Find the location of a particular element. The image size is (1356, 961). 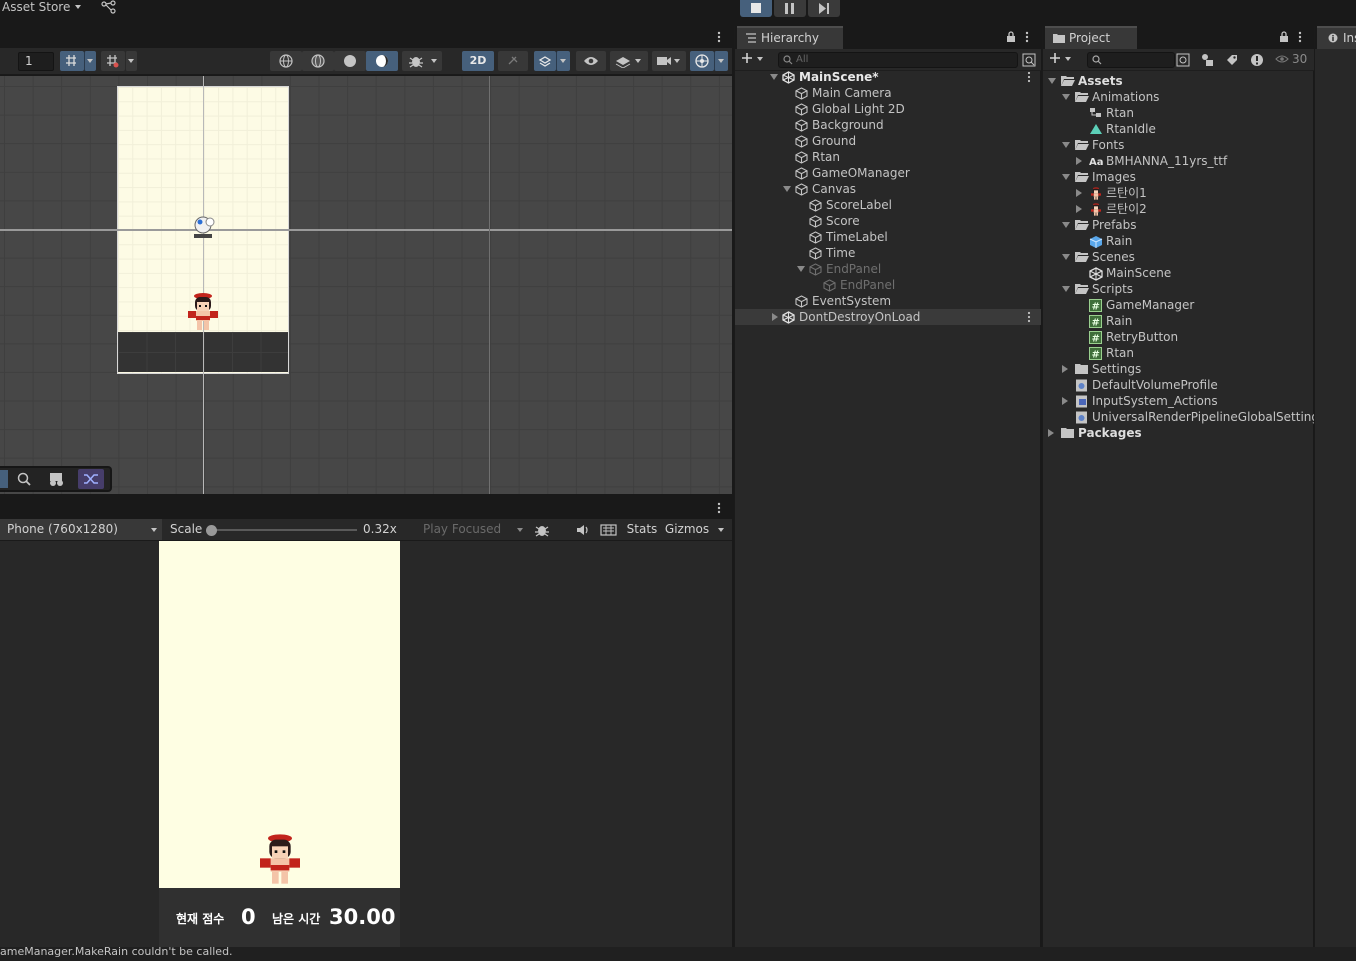

step-button is located at coordinates (824, 8).